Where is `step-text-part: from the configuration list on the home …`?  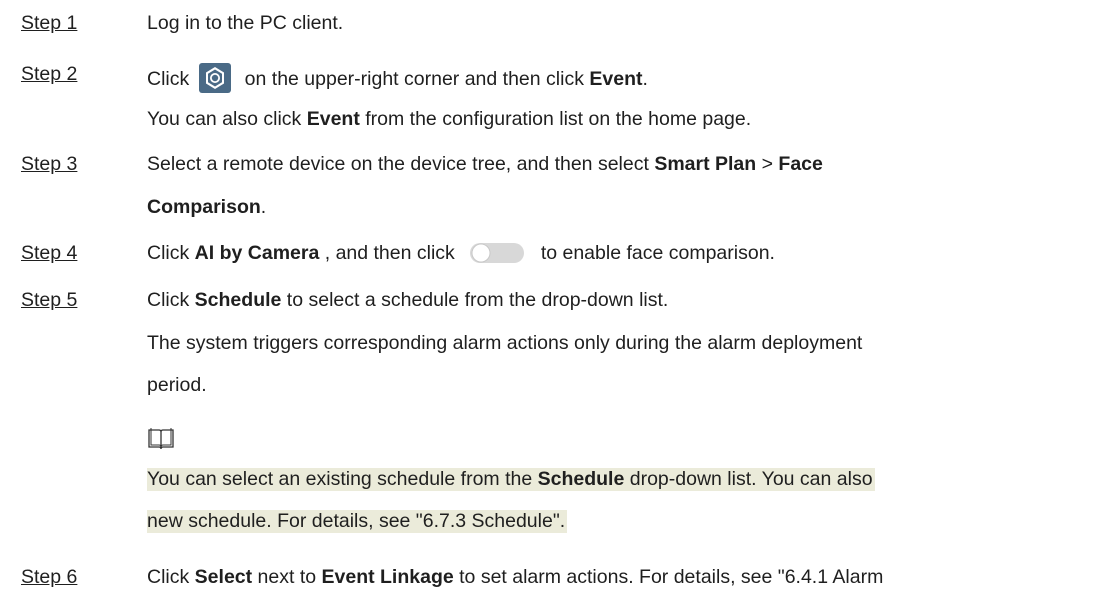
step-text-part: from the configuration list on the home … is located at coordinates (555, 119).